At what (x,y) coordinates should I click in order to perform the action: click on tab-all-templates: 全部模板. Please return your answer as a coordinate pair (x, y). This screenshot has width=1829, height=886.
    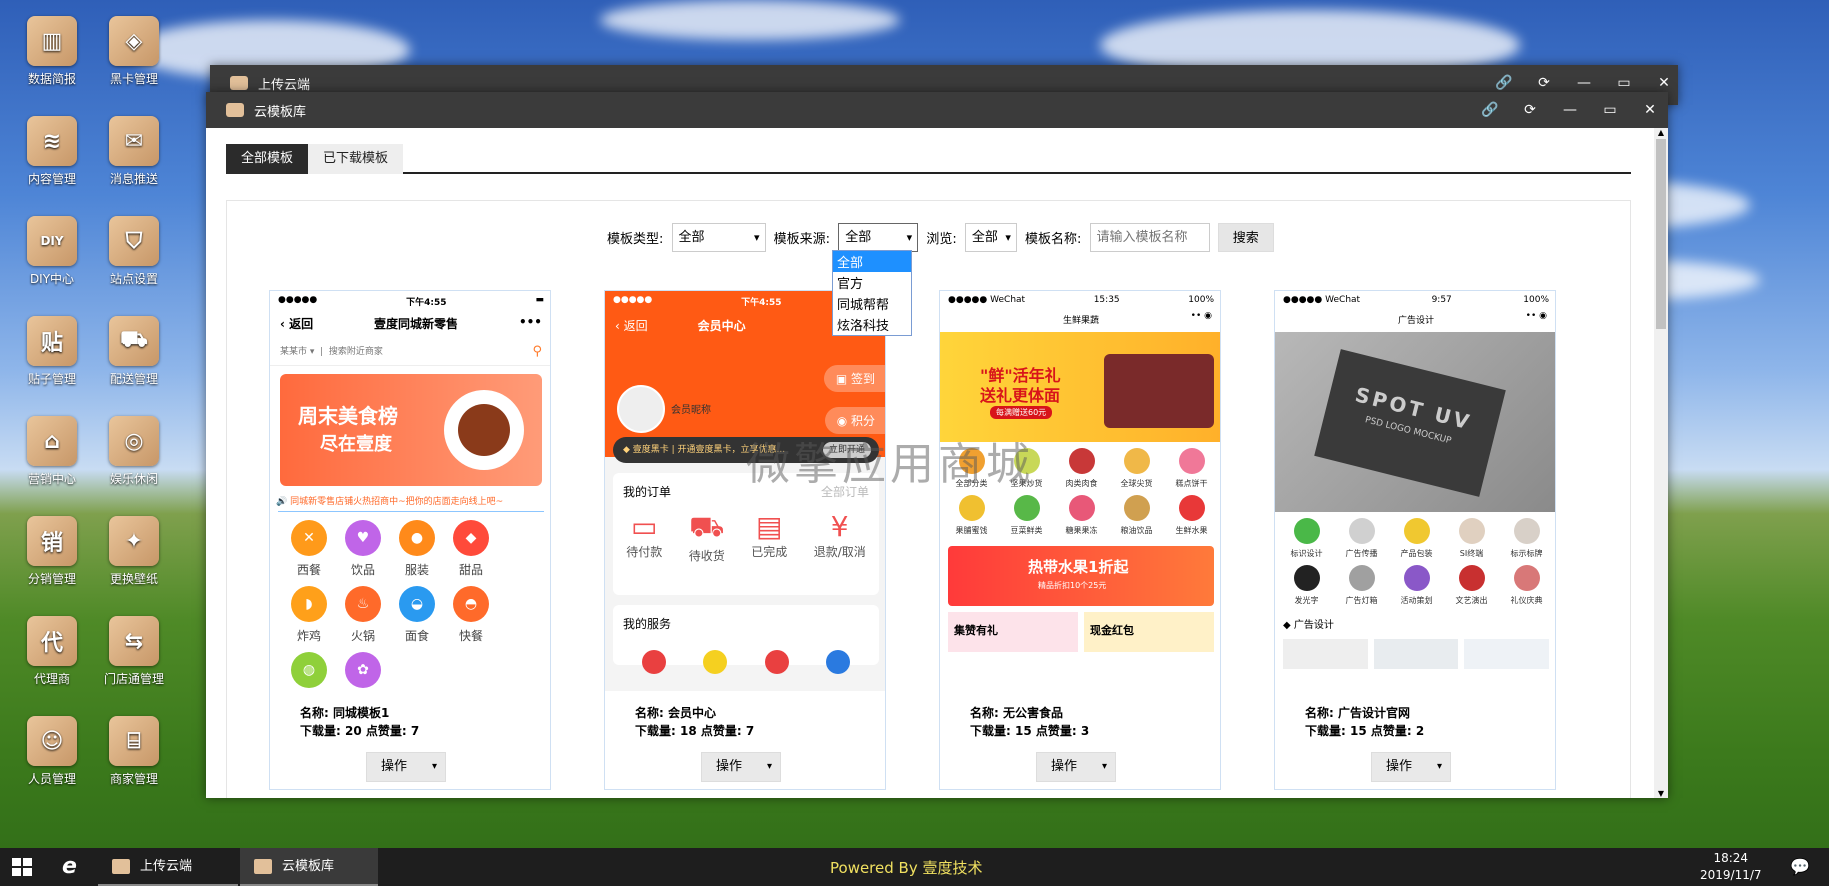
    Looking at the image, I should click on (267, 159).